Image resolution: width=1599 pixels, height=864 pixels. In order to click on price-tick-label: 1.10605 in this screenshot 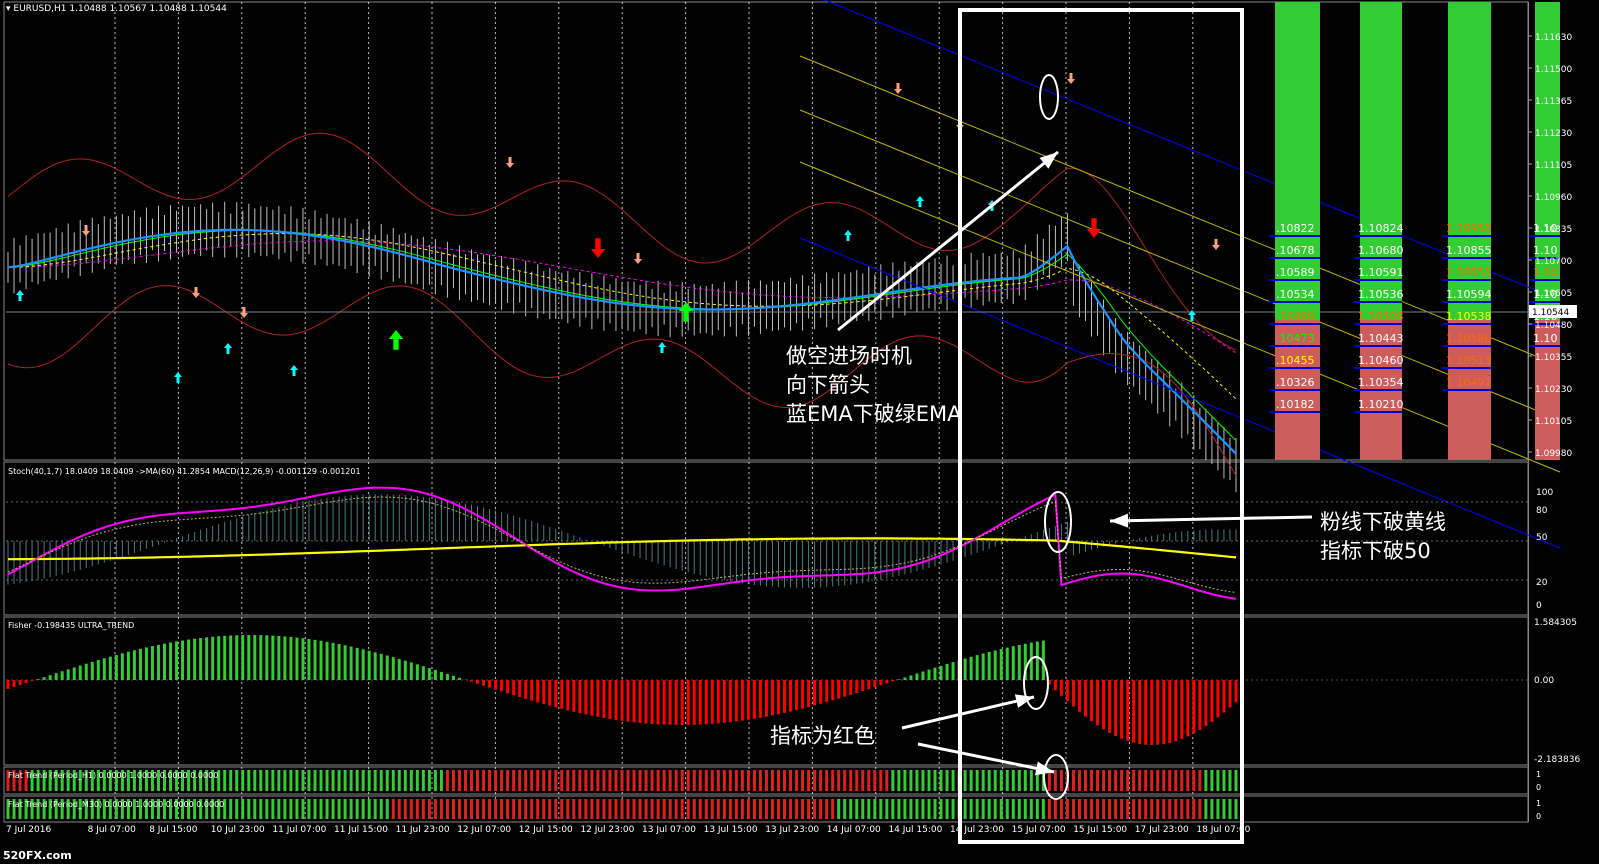, I will do `click(1553, 294)`.